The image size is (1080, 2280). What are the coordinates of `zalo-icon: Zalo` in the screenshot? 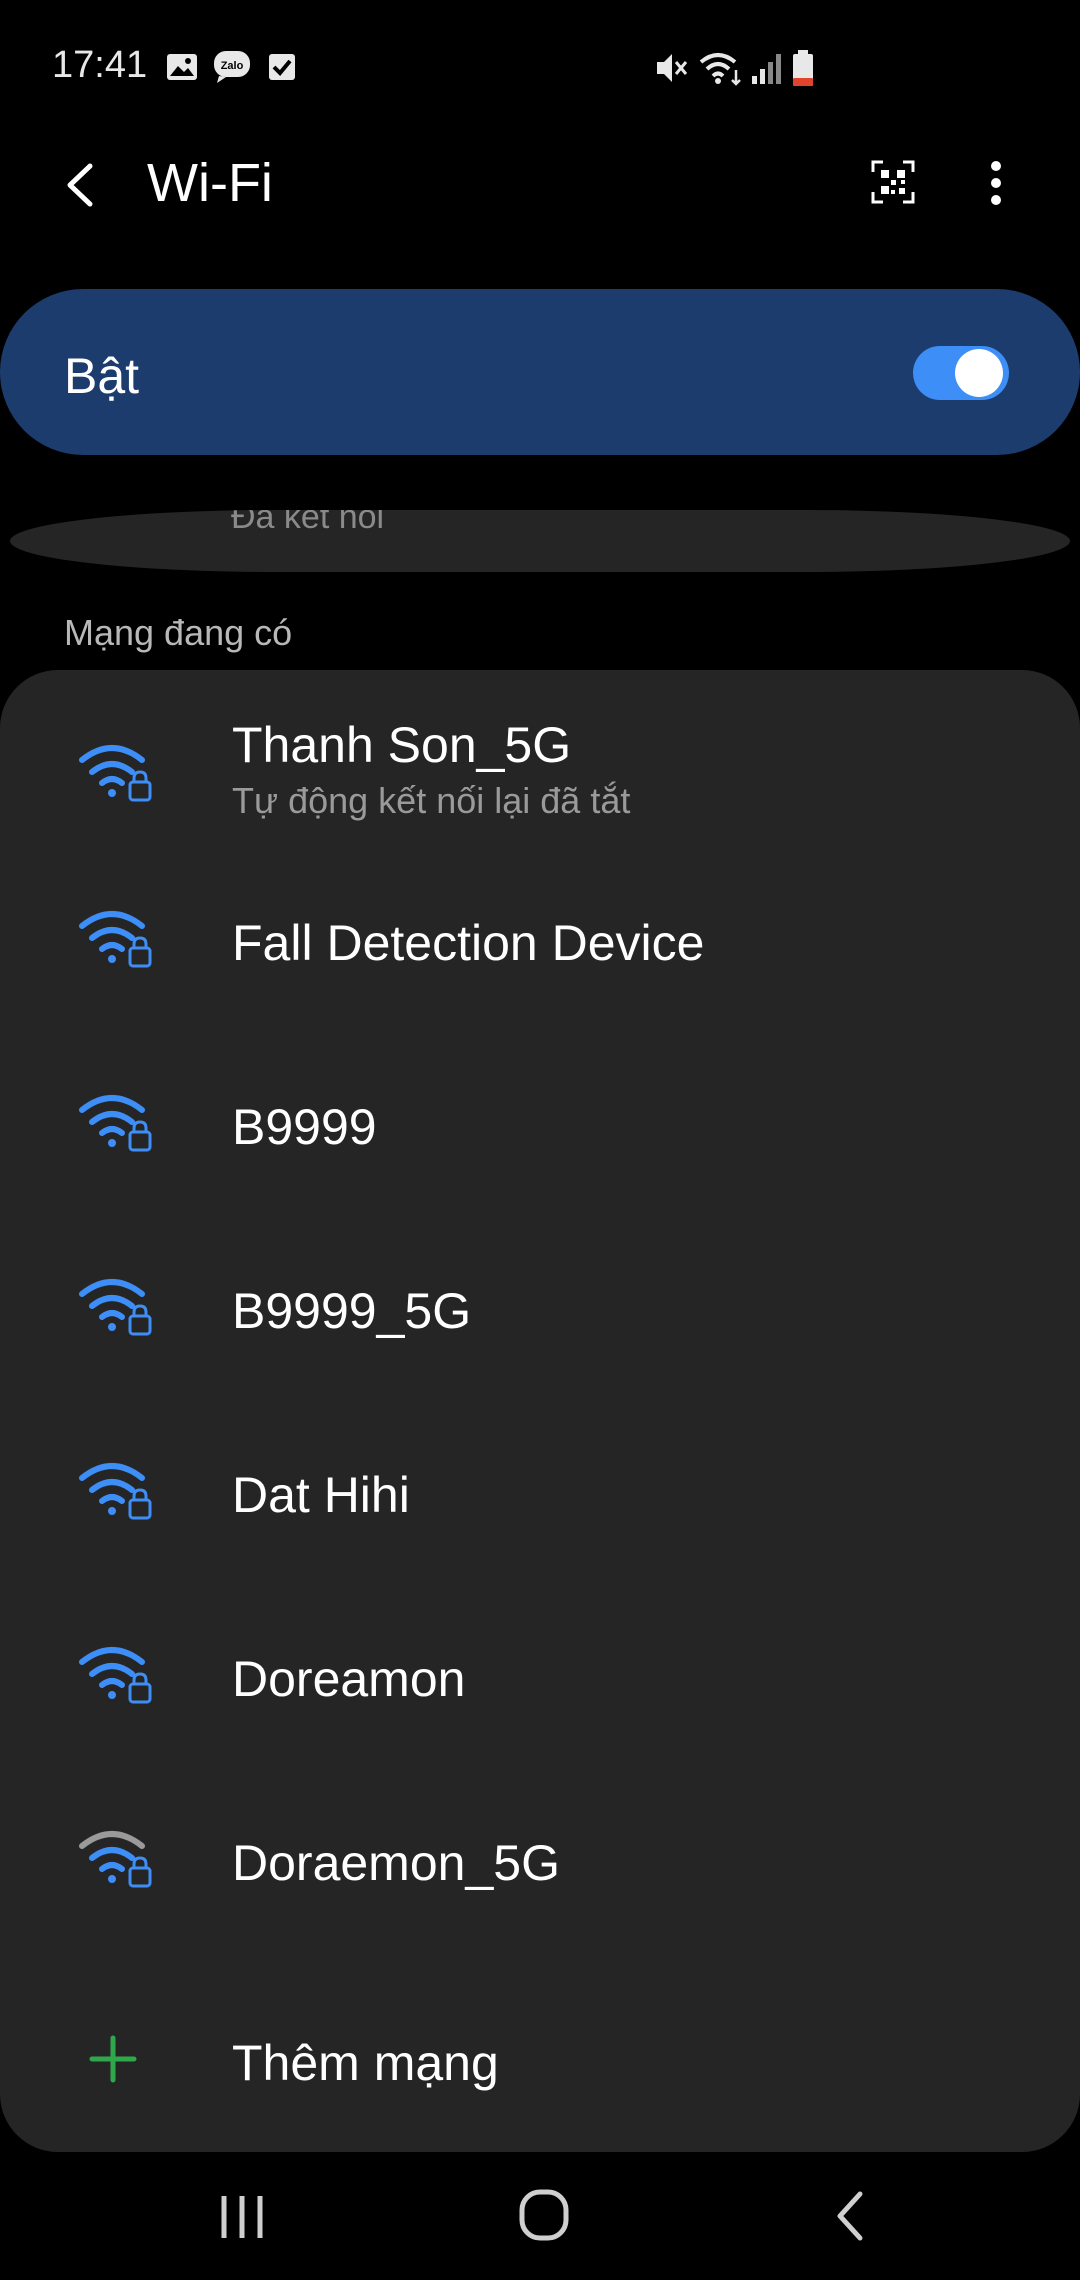 It's located at (232, 67).